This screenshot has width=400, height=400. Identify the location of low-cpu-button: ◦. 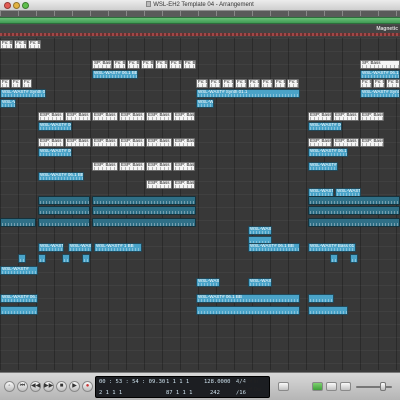
(9, 386).